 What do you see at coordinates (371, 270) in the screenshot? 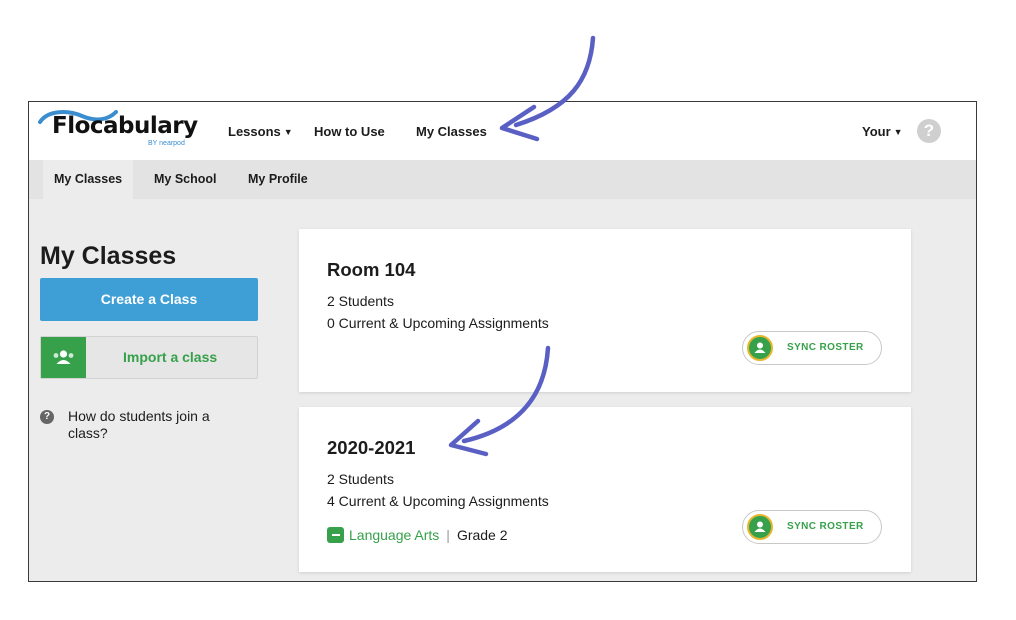
I see `class-name: Room 104` at bounding box center [371, 270].